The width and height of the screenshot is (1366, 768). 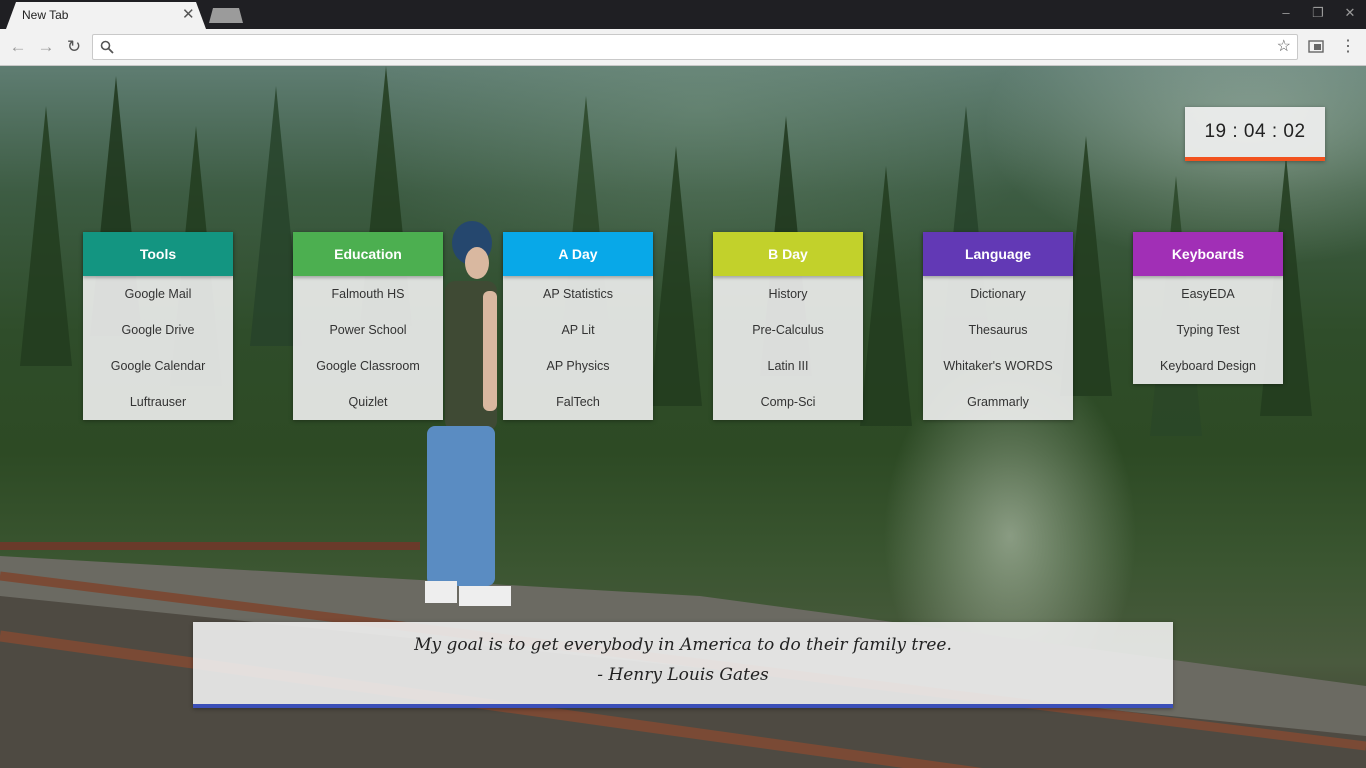 What do you see at coordinates (683, 14) in the screenshot?
I see `tab-strip: New Tab ✕ – ❐ ✕` at bounding box center [683, 14].